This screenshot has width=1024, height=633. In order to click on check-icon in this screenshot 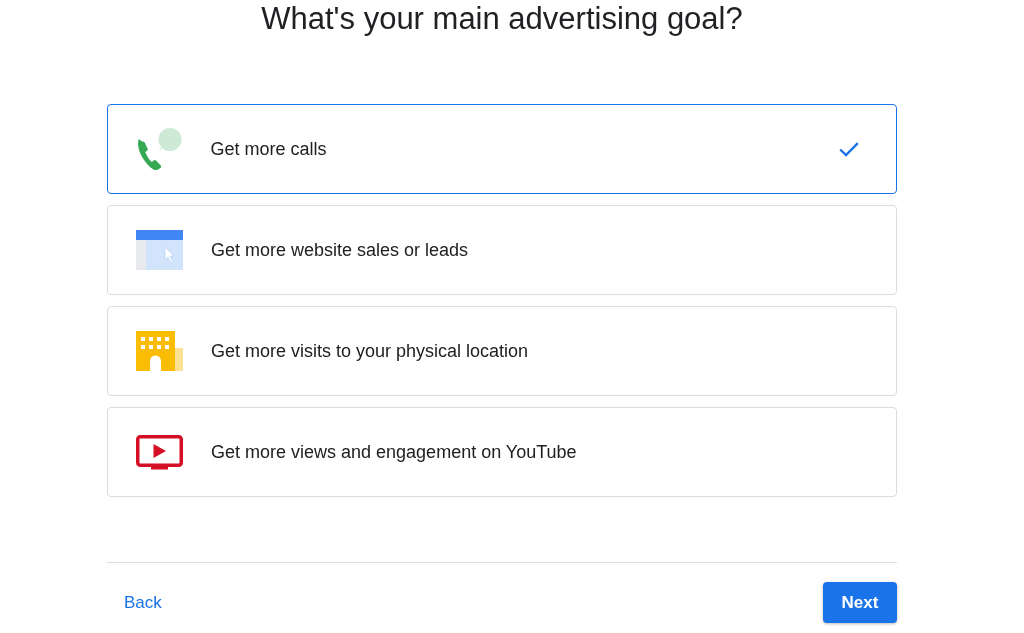, I will do `click(848, 149)`.